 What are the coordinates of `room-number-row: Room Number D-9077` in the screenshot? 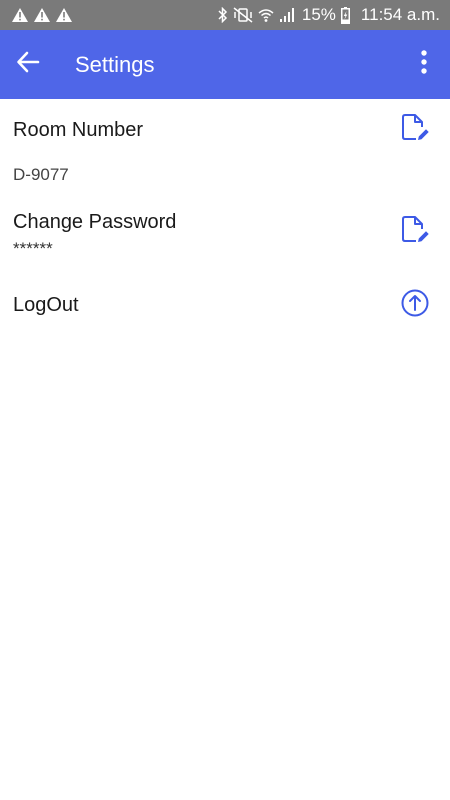 It's located at (225, 150).